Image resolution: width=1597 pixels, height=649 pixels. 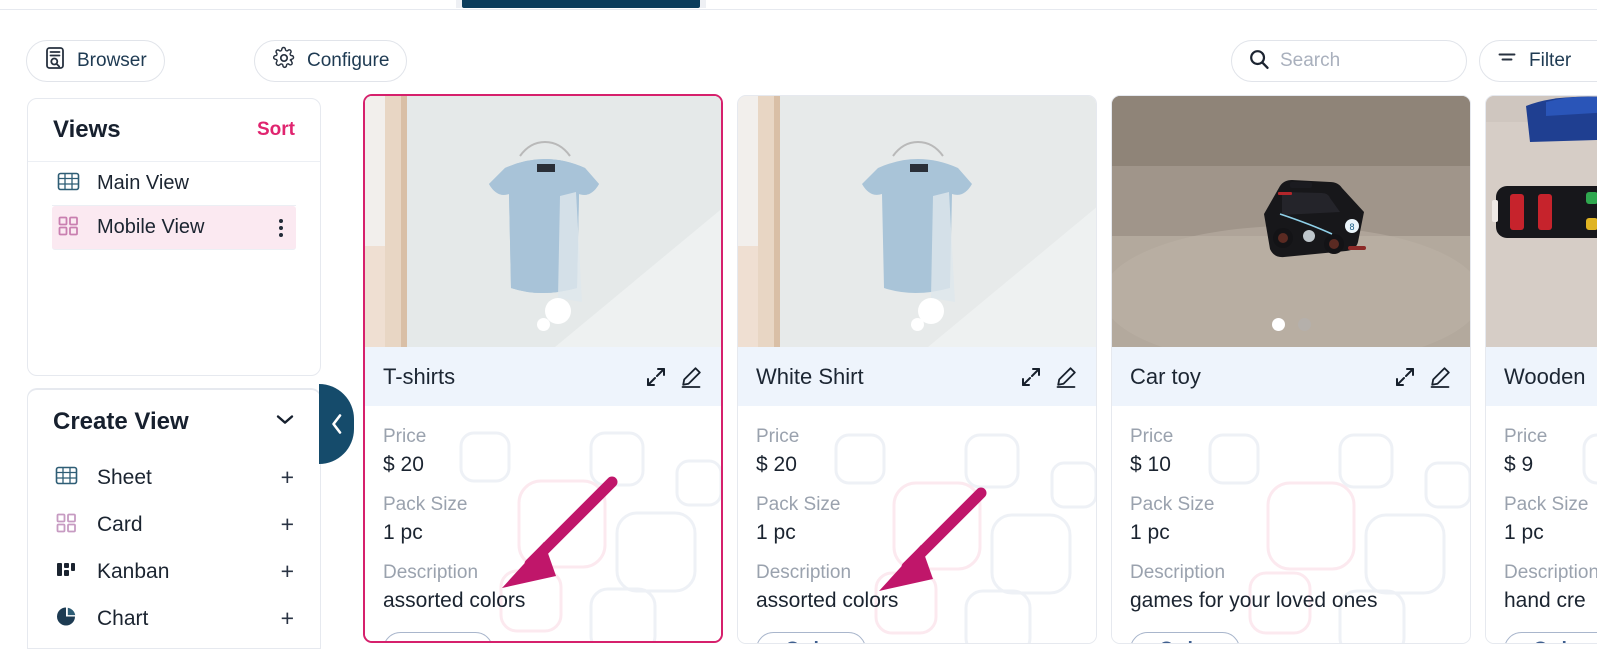 What do you see at coordinates (348, 60) in the screenshot?
I see `configure-button-label: Configure` at bounding box center [348, 60].